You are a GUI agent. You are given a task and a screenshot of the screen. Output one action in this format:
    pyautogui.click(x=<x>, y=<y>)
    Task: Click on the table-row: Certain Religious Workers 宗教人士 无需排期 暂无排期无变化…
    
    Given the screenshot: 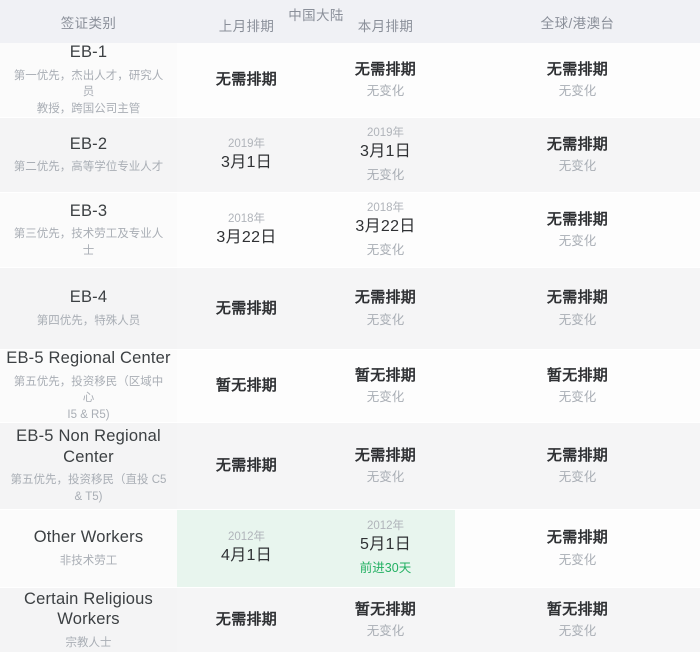 What is the action you would take?
    pyautogui.click(x=350, y=620)
    